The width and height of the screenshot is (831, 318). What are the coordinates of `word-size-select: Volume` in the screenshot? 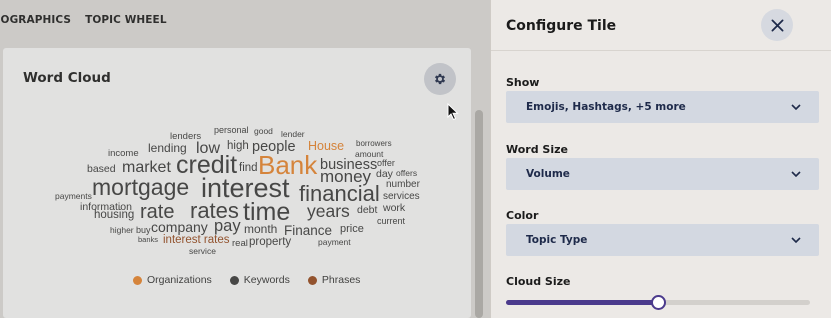 It's located at (662, 174).